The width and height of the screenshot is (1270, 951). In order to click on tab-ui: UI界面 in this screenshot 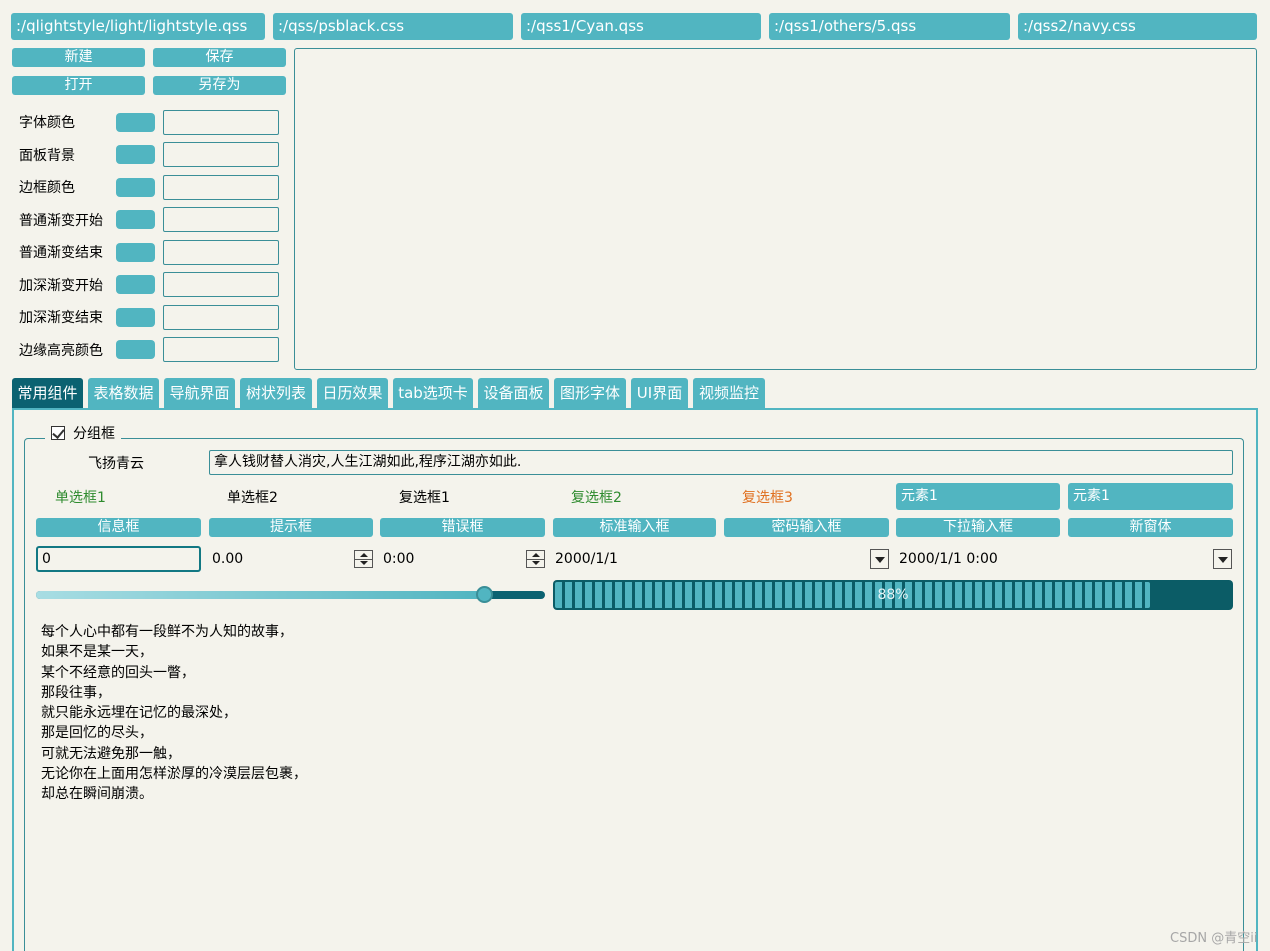, I will do `click(659, 393)`.